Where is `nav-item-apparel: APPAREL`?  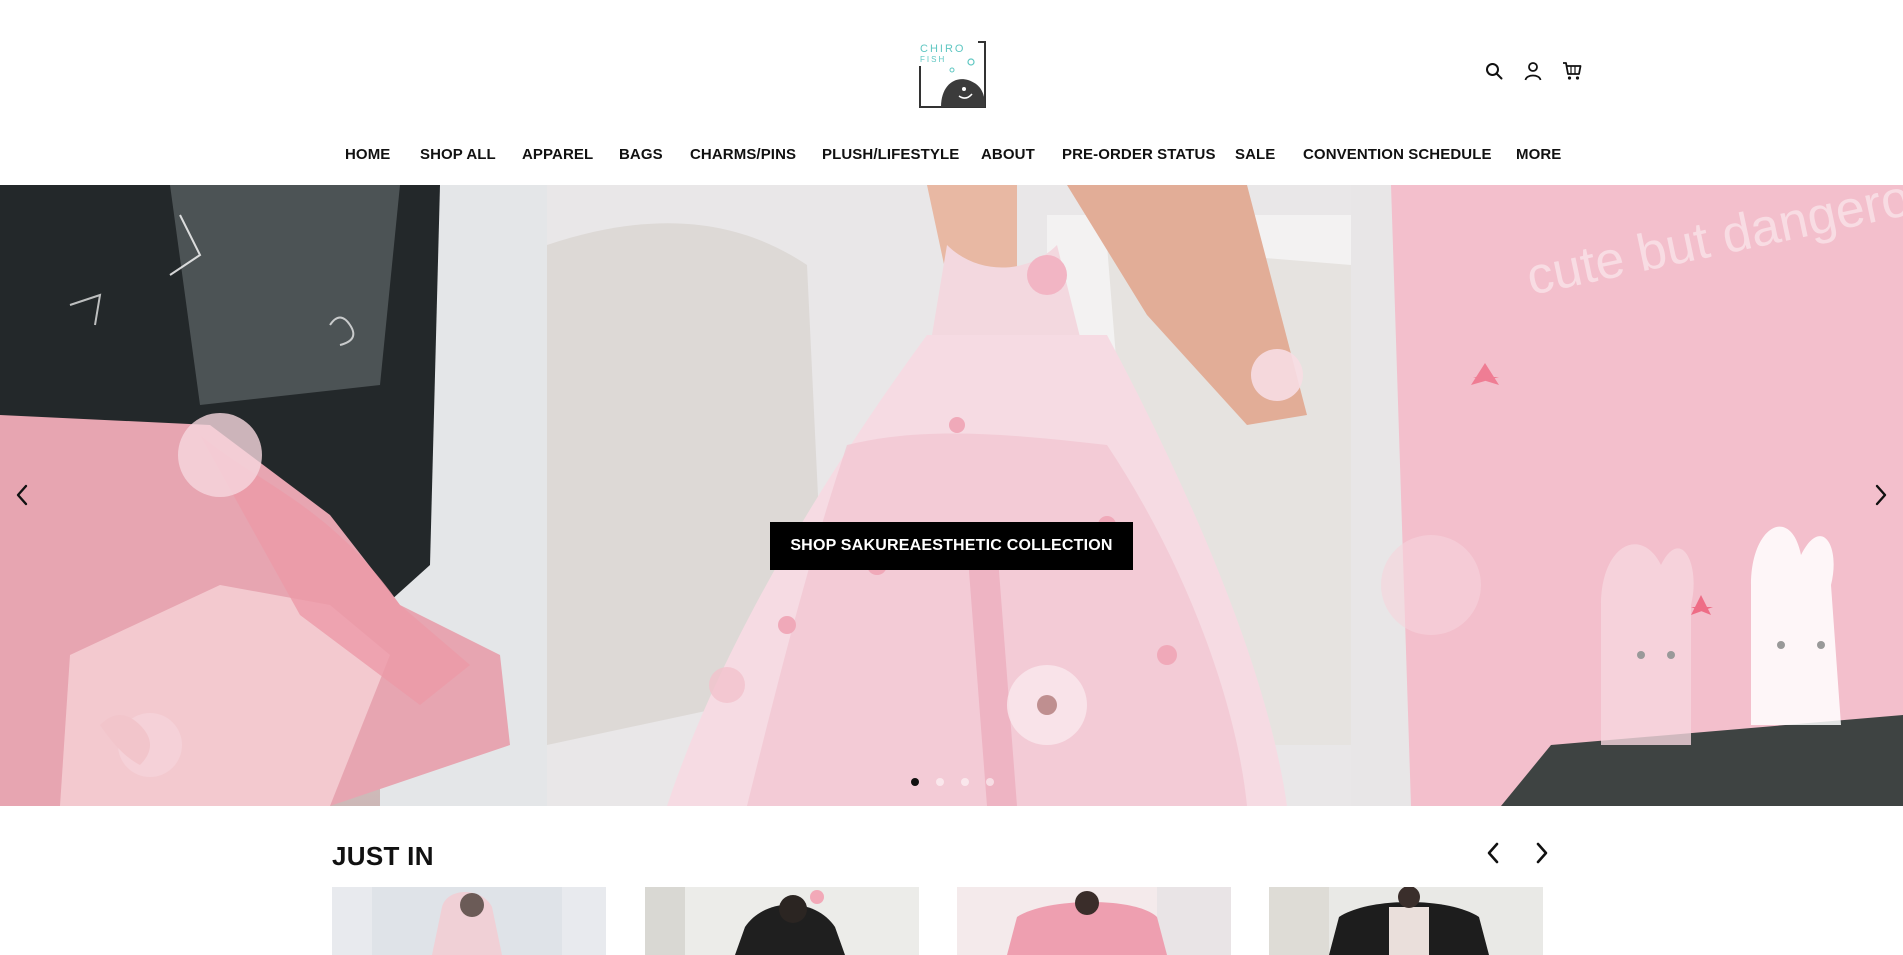
nav-item-apparel: APPAREL is located at coordinates (557, 154).